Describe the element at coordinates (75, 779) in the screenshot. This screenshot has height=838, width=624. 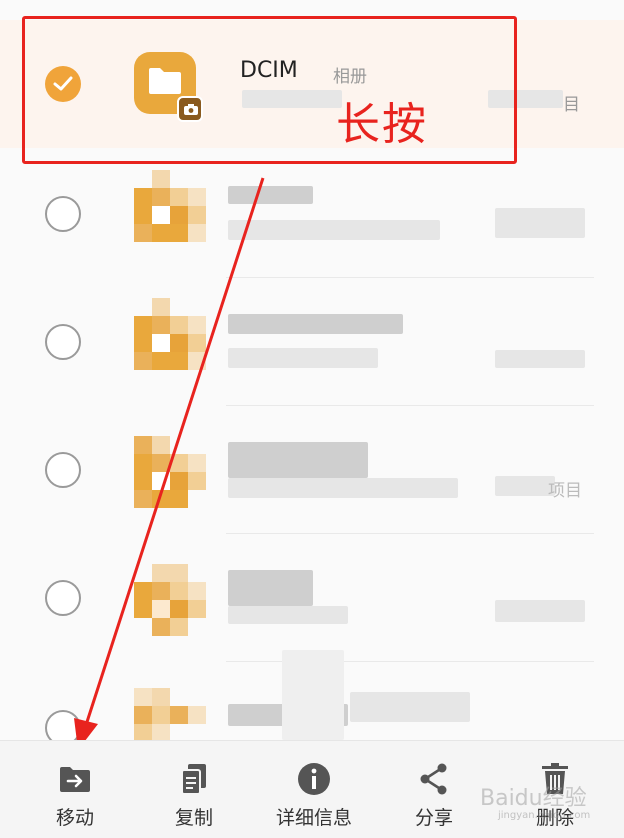
I see `move-folder-icon` at that location.